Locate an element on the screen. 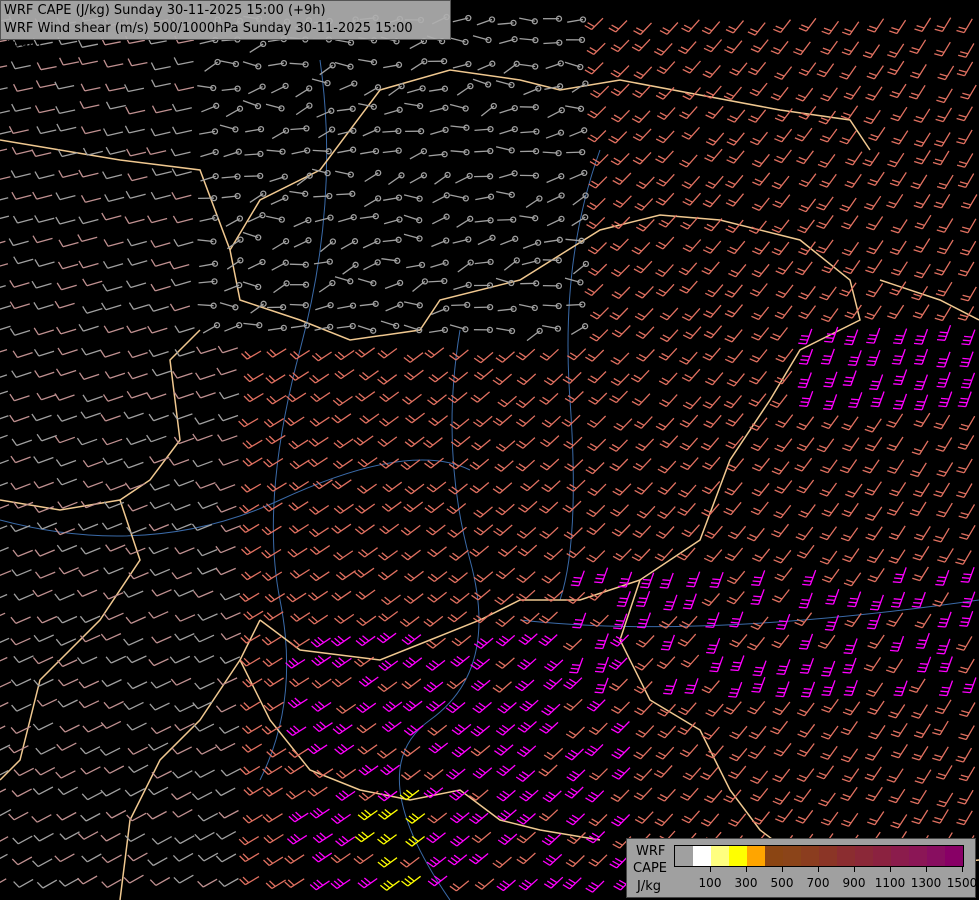  legend-tick-label: 1500 is located at coordinates (962, 883).